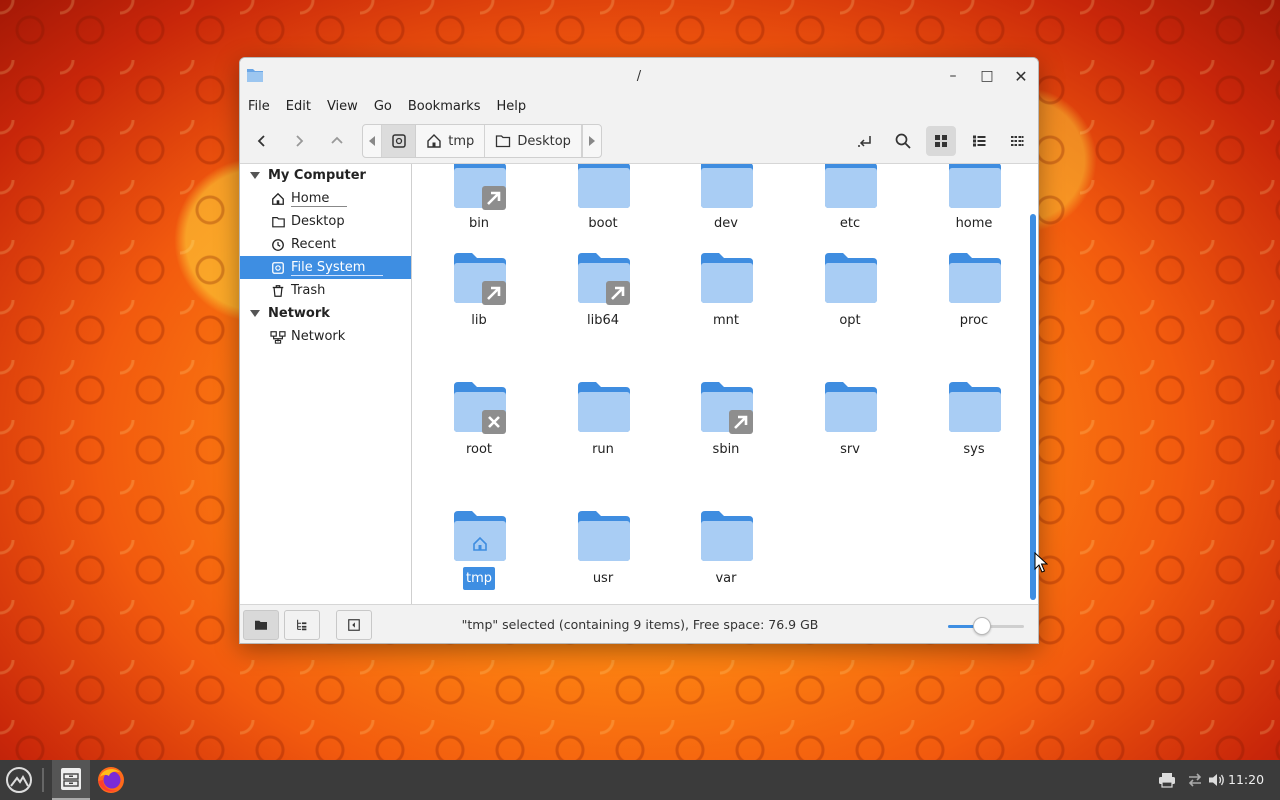 The height and width of the screenshot is (800, 1280). Describe the element at coordinates (850, 320) in the screenshot. I see `file-item-label: opt` at that location.